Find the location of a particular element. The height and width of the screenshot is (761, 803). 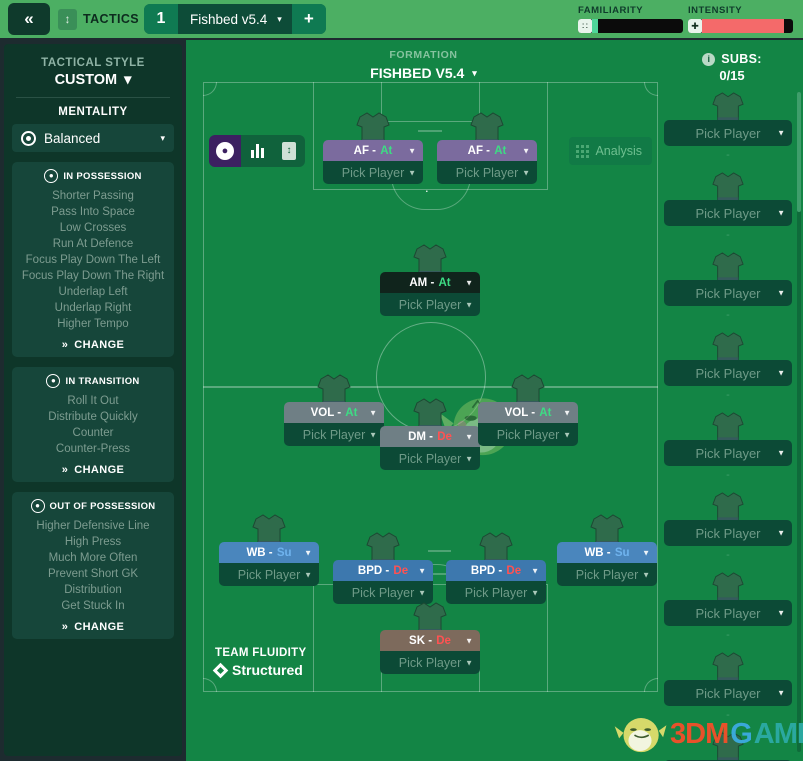

player-selector-wb-right: Pick Player ▼ is located at coordinates (607, 574).